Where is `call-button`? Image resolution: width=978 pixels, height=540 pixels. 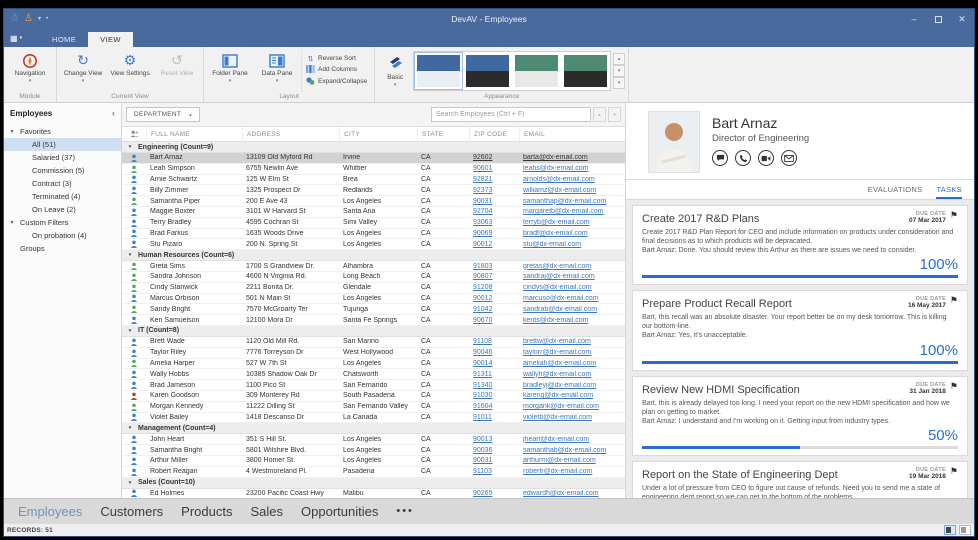 call-button is located at coordinates (743, 158).